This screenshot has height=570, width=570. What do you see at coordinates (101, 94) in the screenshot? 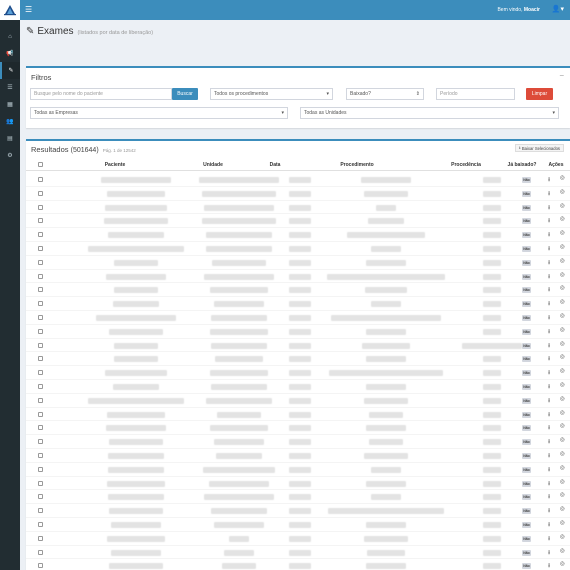
I see `patient-search-input: Busque pelo nome do paciente` at bounding box center [101, 94].